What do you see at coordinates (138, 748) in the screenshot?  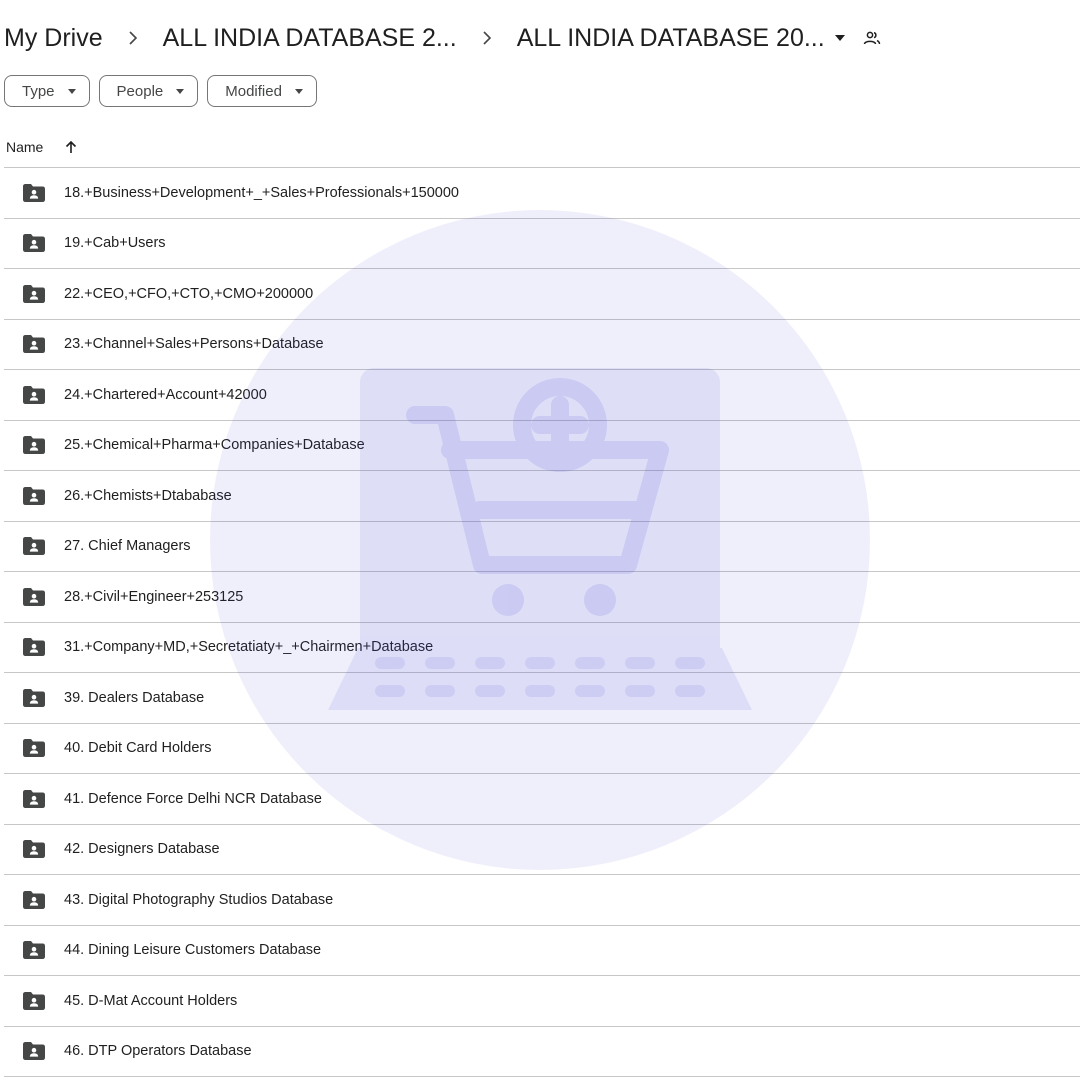 I see `folder-name: 40. Debit Card Holders` at bounding box center [138, 748].